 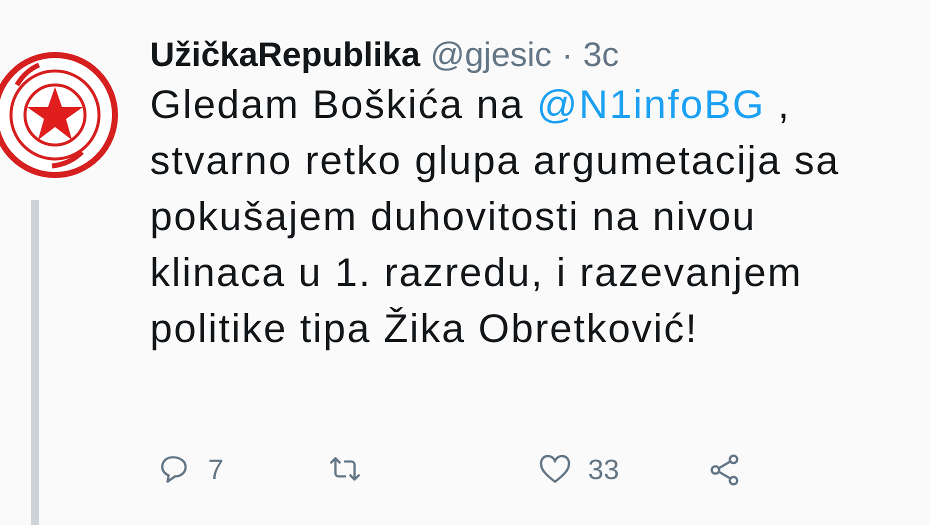 I want to click on reply-count: 7, so click(x=216, y=470).